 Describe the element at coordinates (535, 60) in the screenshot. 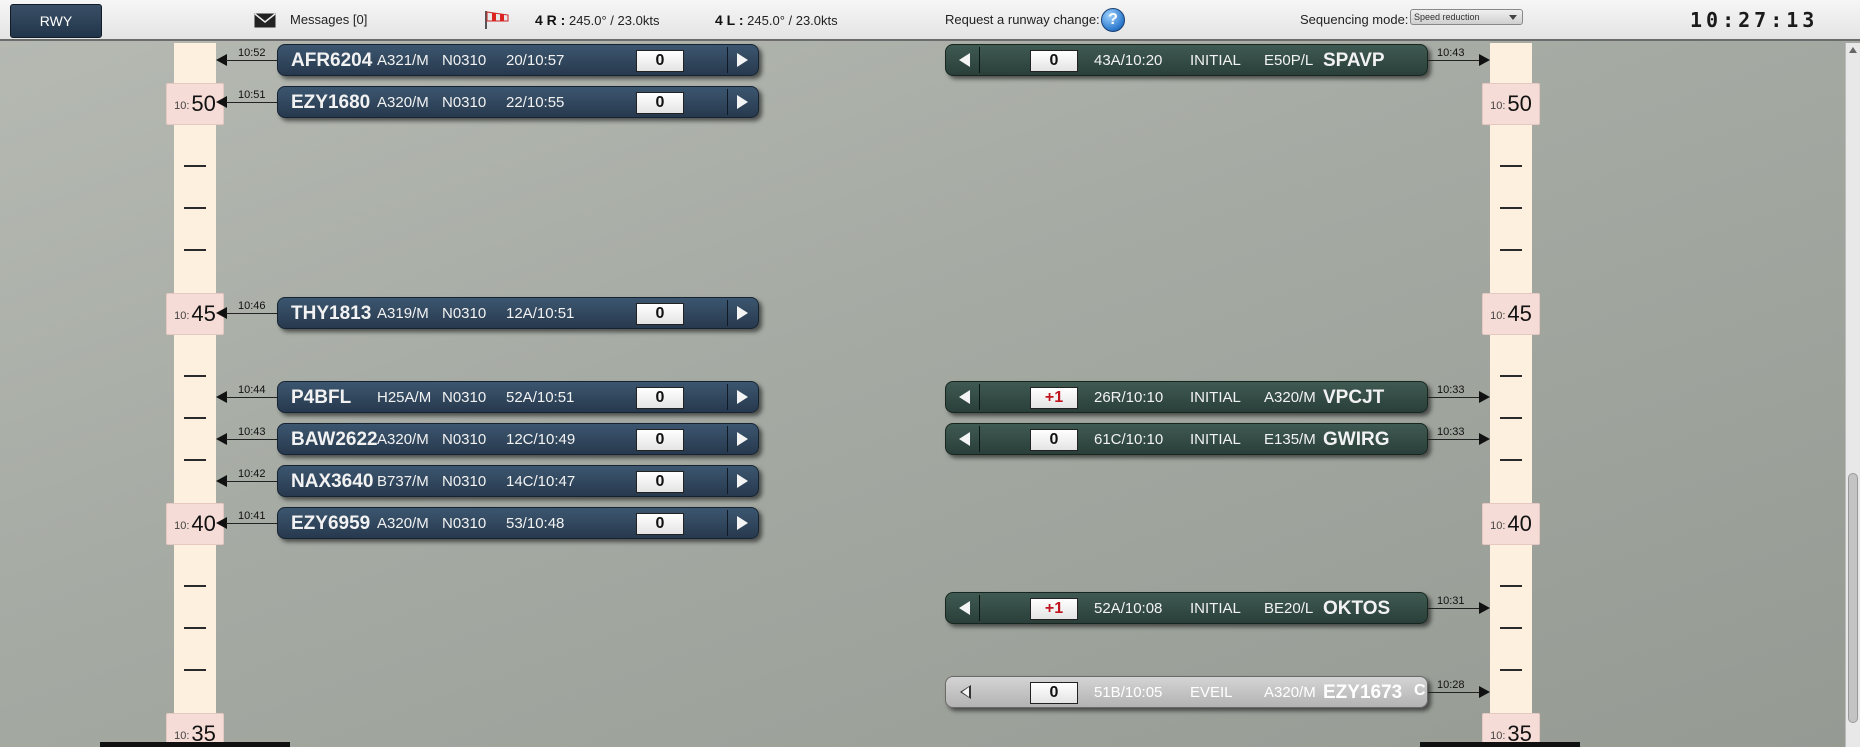

I see `slot-time: 20/10:57` at that location.